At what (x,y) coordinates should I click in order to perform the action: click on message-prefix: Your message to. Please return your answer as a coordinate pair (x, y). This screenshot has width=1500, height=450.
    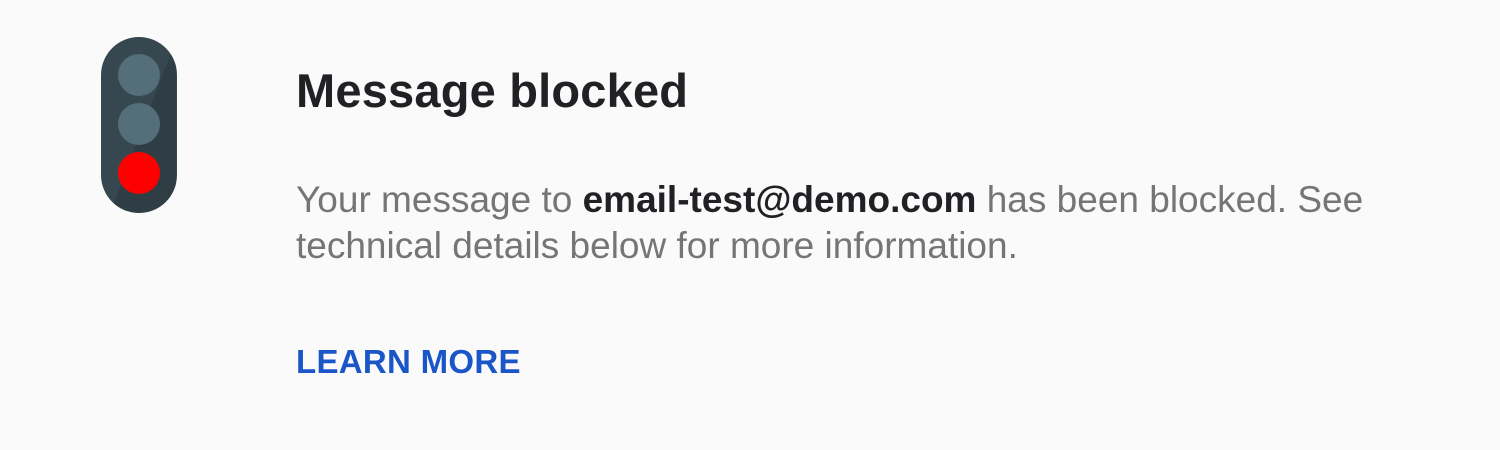
    Looking at the image, I should click on (439, 199).